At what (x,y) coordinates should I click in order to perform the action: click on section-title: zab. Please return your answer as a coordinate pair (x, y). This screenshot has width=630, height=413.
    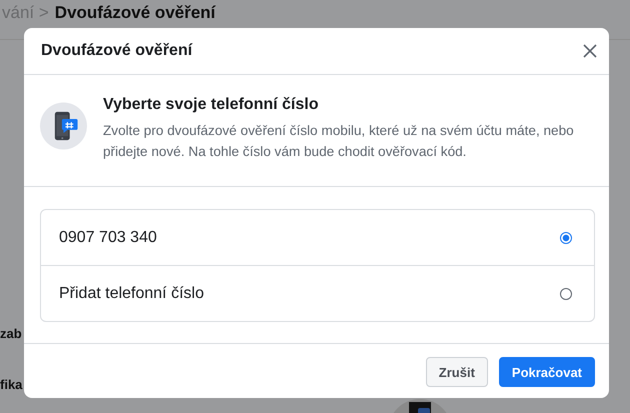
    Looking at the image, I should click on (11, 333).